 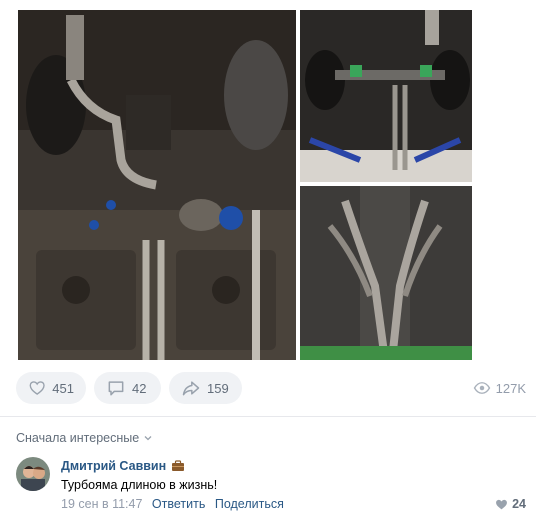 What do you see at coordinates (78, 438) in the screenshot?
I see `comments-sort-label: Сначала интересные` at bounding box center [78, 438].